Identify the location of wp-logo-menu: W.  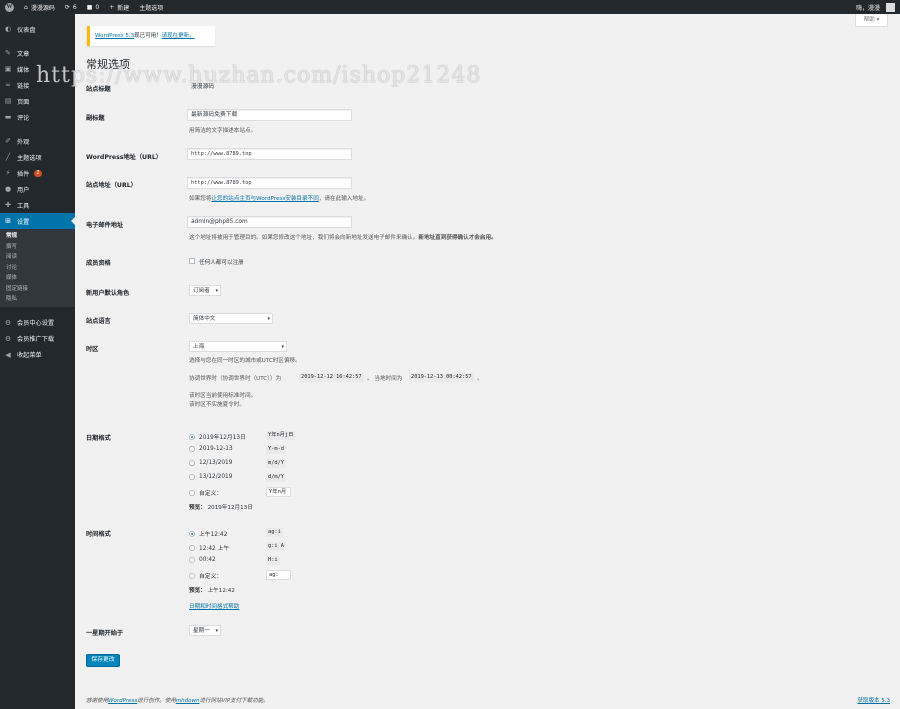
(9, 7).